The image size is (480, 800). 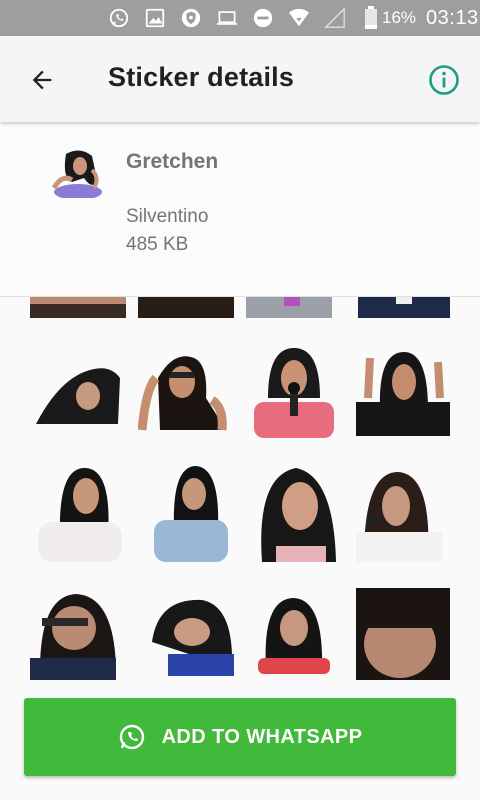 What do you see at coordinates (227, 18) in the screenshot?
I see `laptop-icon` at bounding box center [227, 18].